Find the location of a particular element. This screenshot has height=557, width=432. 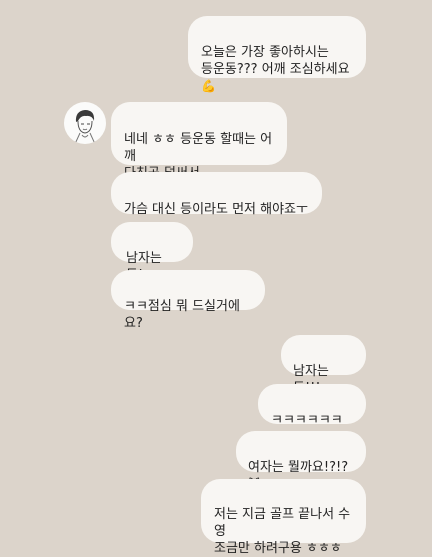

outgoing-message: 여자는 뭘까요!?!?😻 is located at coordinates (301, 461).